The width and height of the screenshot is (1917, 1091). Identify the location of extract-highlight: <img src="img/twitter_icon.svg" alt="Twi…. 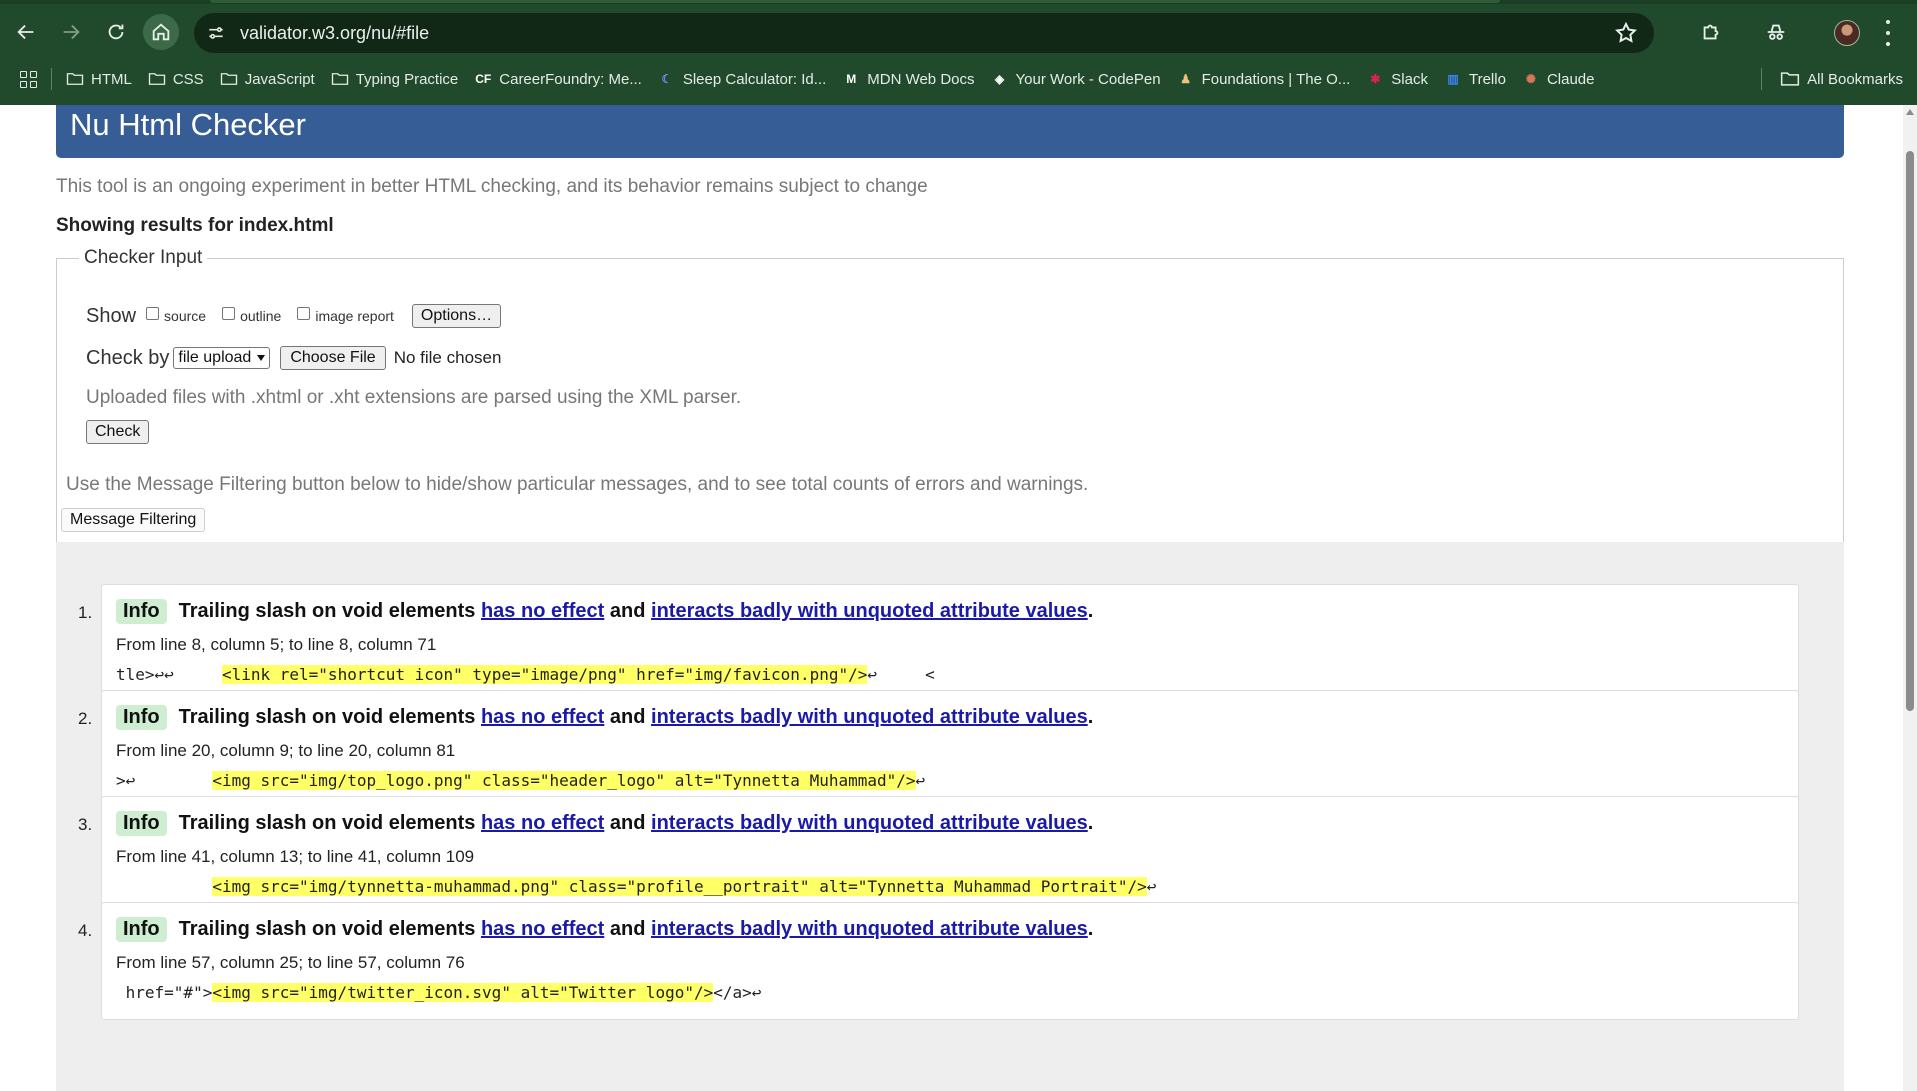
(463, 992).